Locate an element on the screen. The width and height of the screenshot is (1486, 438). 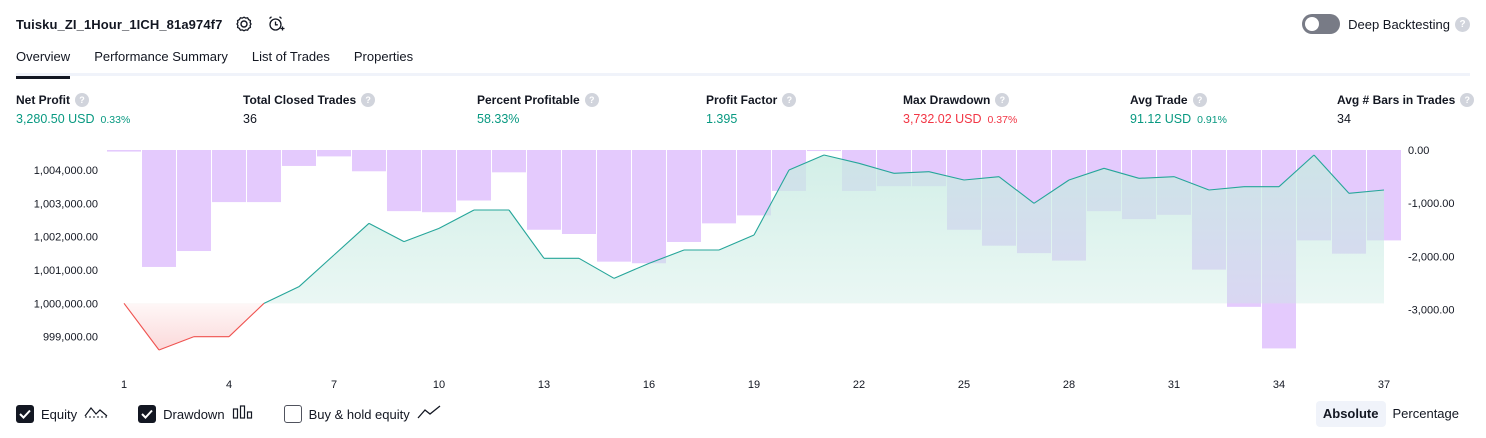
x-axis-tick: 31 is located at coordinates (1174, 385).